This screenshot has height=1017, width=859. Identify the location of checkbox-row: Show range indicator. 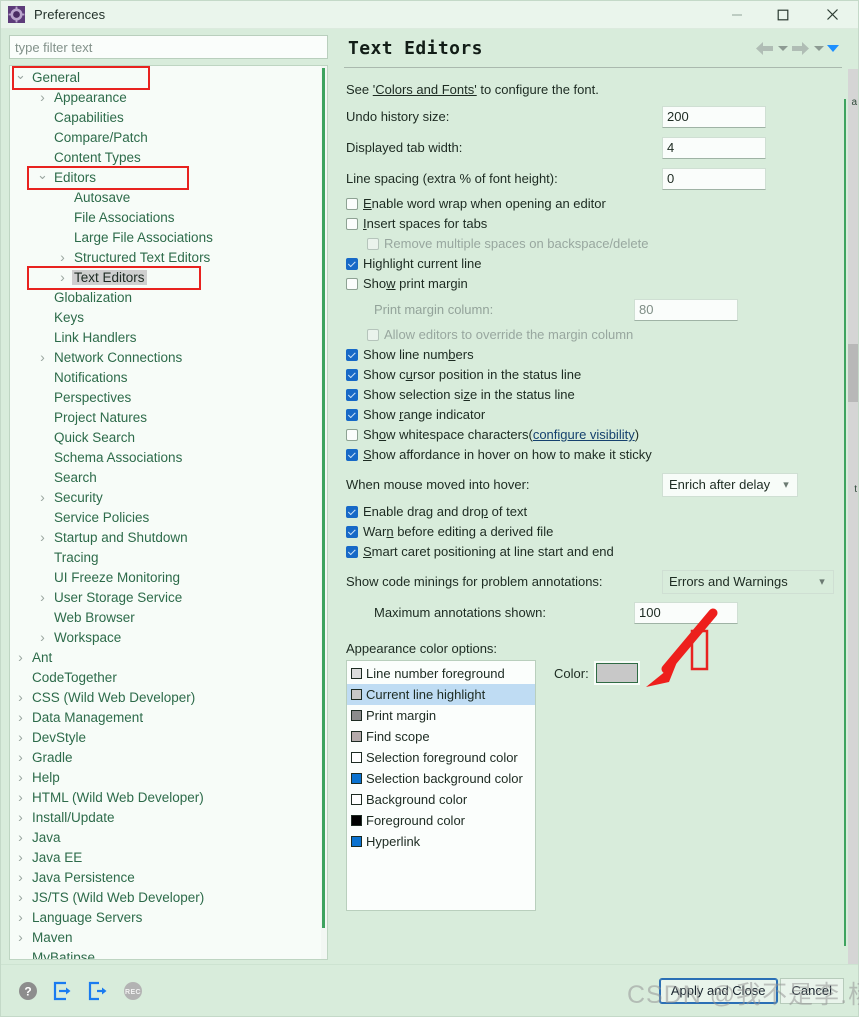
(590, 414).